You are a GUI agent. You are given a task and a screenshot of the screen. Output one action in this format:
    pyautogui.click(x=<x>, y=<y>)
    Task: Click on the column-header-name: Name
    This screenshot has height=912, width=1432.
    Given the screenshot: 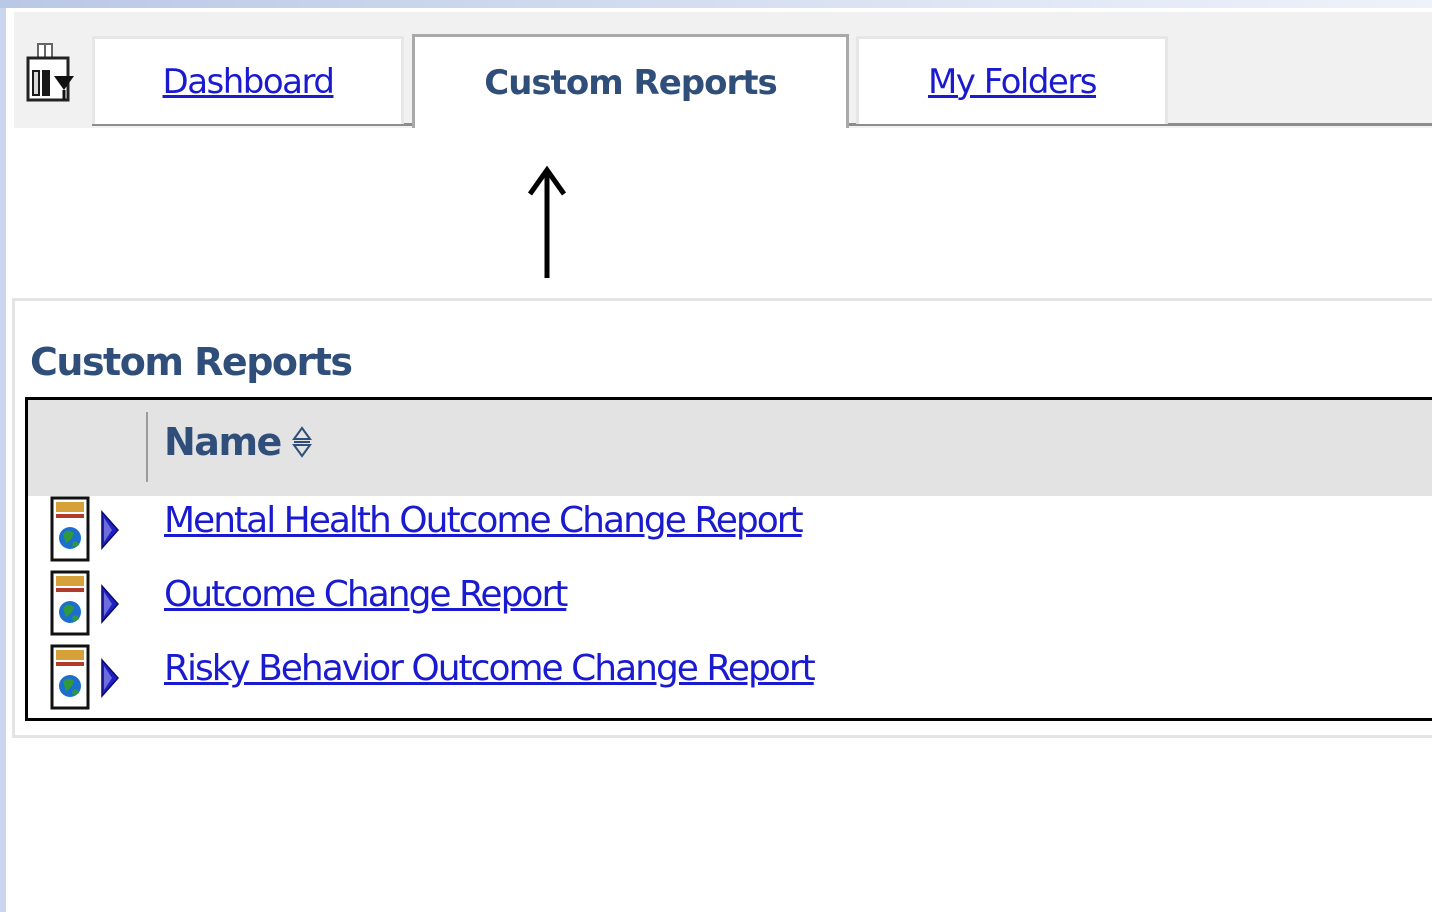 What is the action you would take?
    pyautogui.click(x=238, y=442)
    